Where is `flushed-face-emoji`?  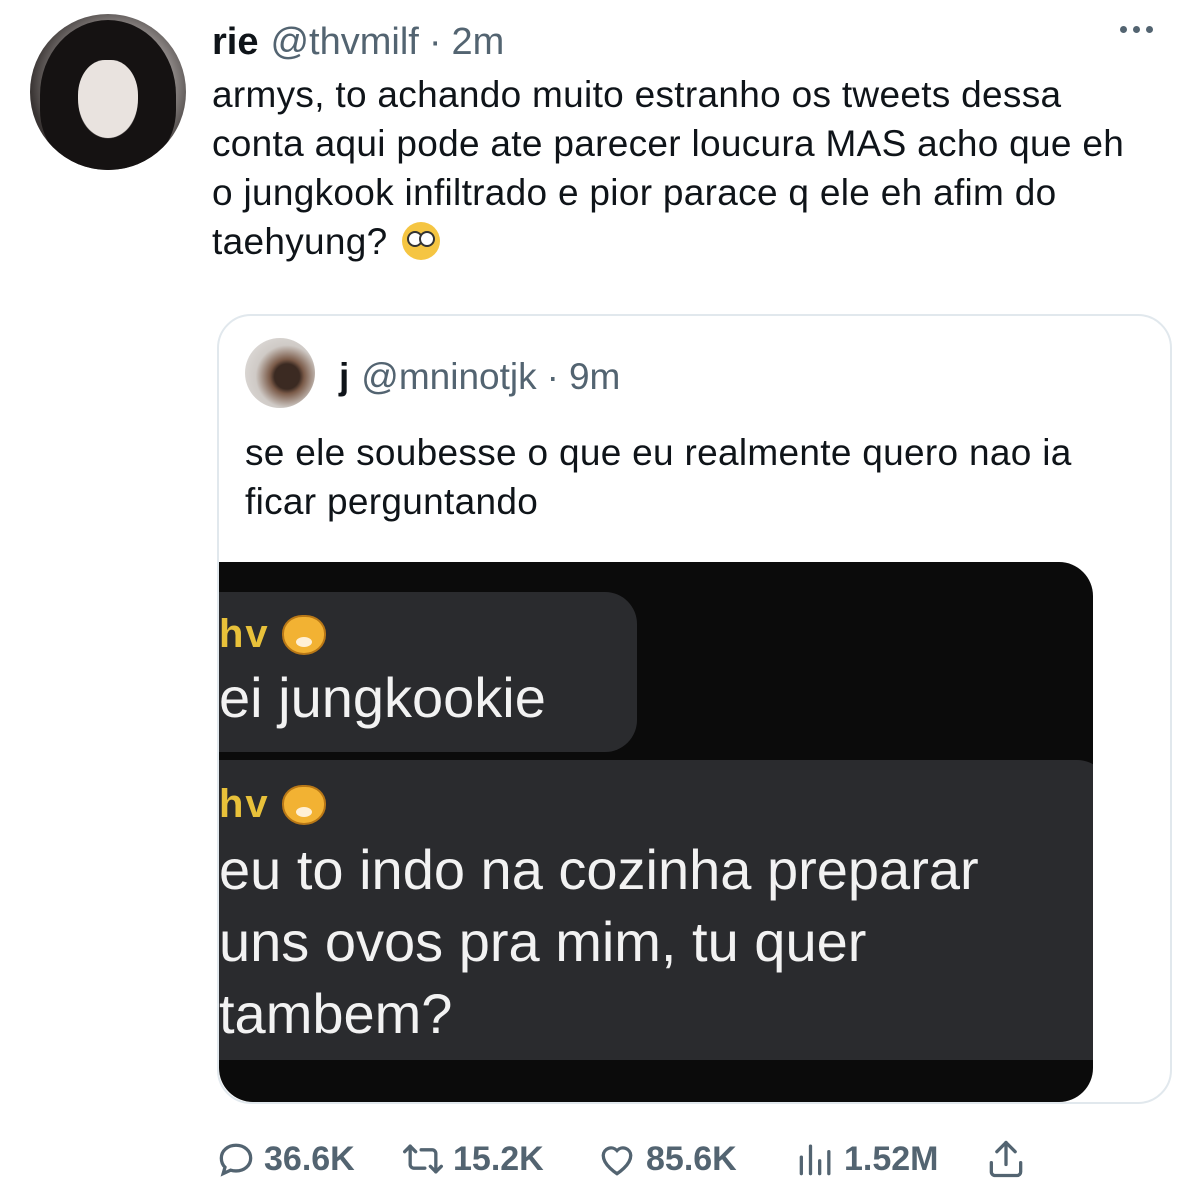
flushed-face-emoji is located at coordinates (421, 241).